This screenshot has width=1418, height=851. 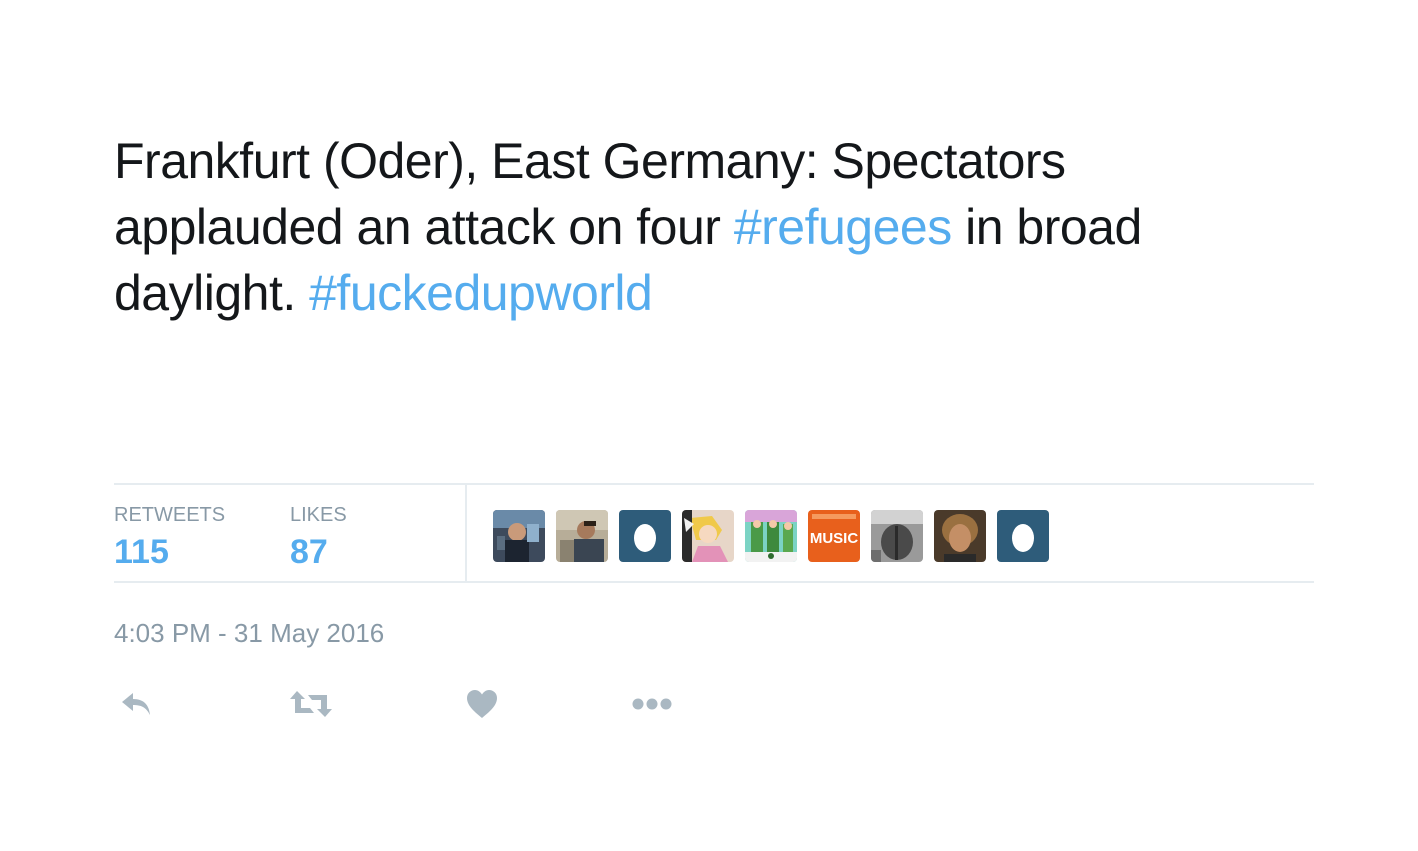 I want to click on likes-label: LIKES, so click(x=318, y=515).